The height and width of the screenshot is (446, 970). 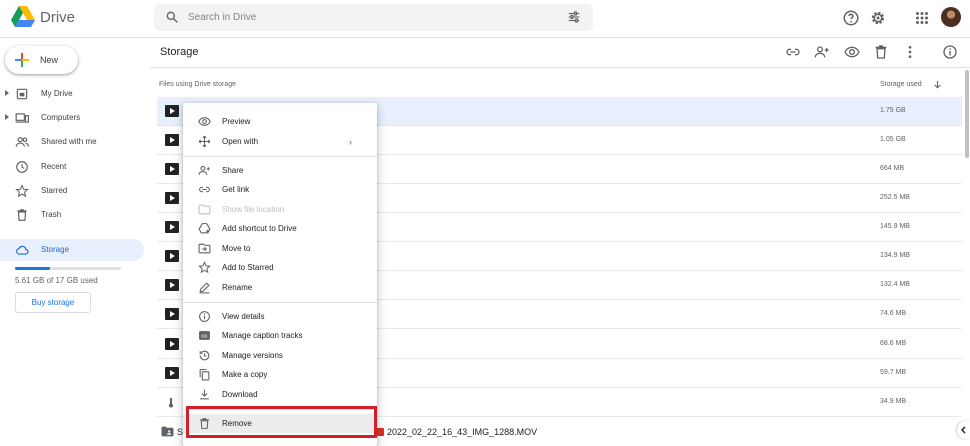 What do you see at coordinates (233, 170) in the screenshot?
I see `menu-item-label: Share` at bounding box center [233, 170].